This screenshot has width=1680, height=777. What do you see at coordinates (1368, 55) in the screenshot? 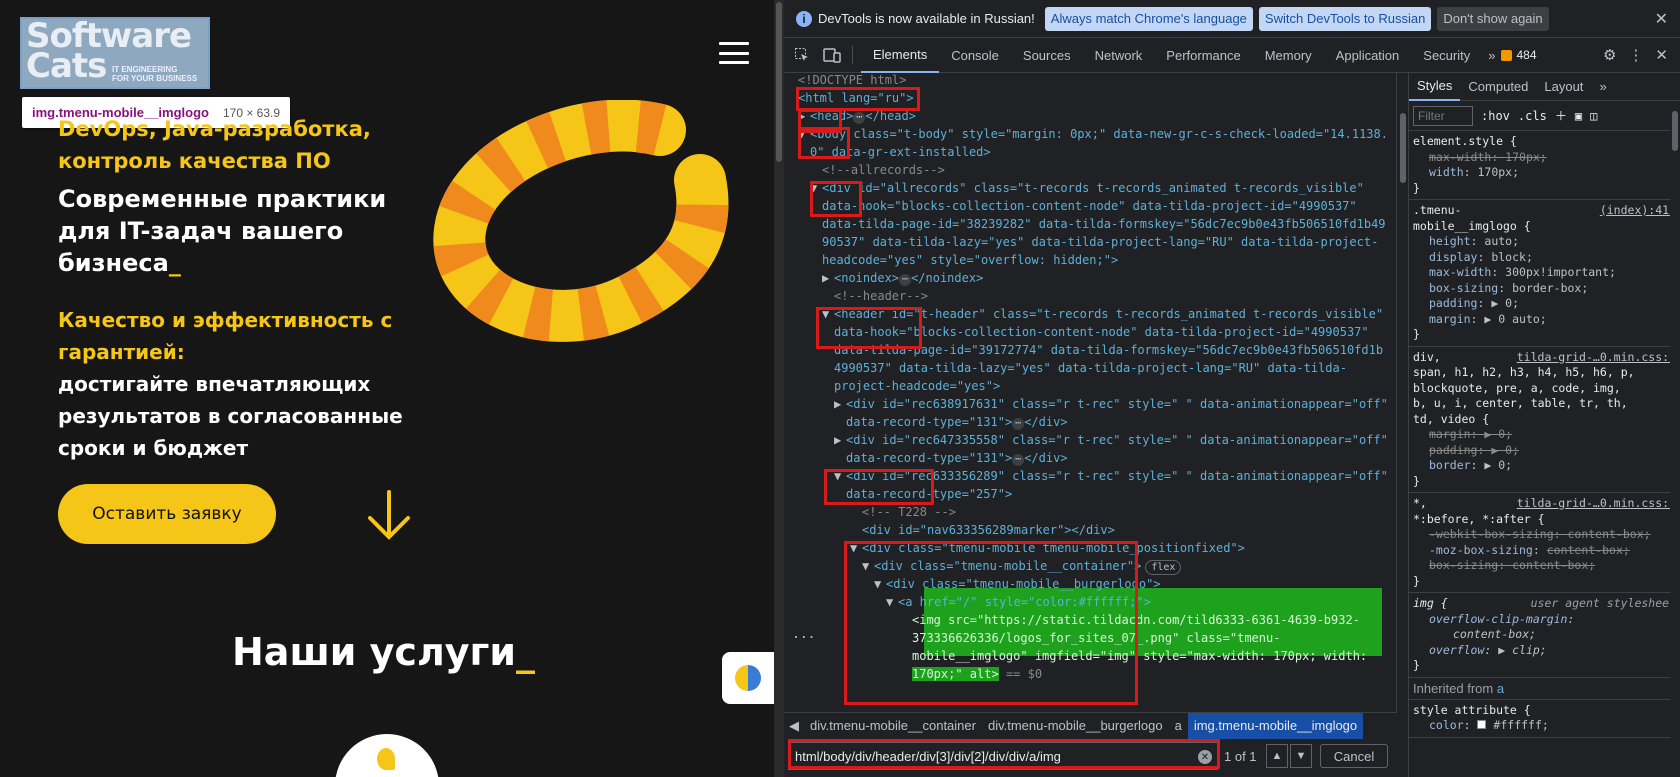
I see `tab-application: Application` at bounding box center [1368, 55].